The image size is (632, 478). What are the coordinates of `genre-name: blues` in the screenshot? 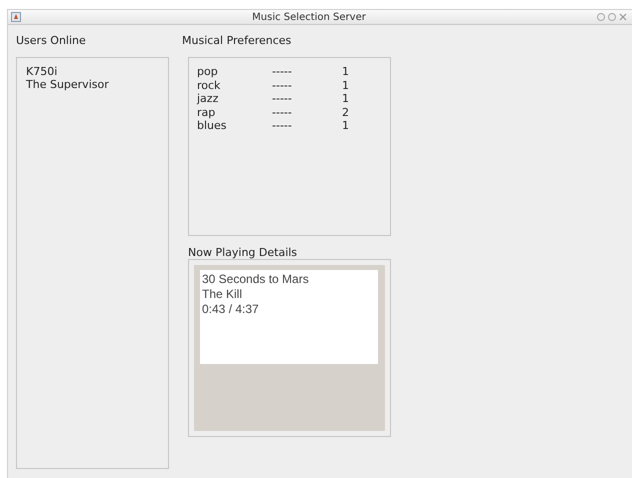 It's located at (212, 125).